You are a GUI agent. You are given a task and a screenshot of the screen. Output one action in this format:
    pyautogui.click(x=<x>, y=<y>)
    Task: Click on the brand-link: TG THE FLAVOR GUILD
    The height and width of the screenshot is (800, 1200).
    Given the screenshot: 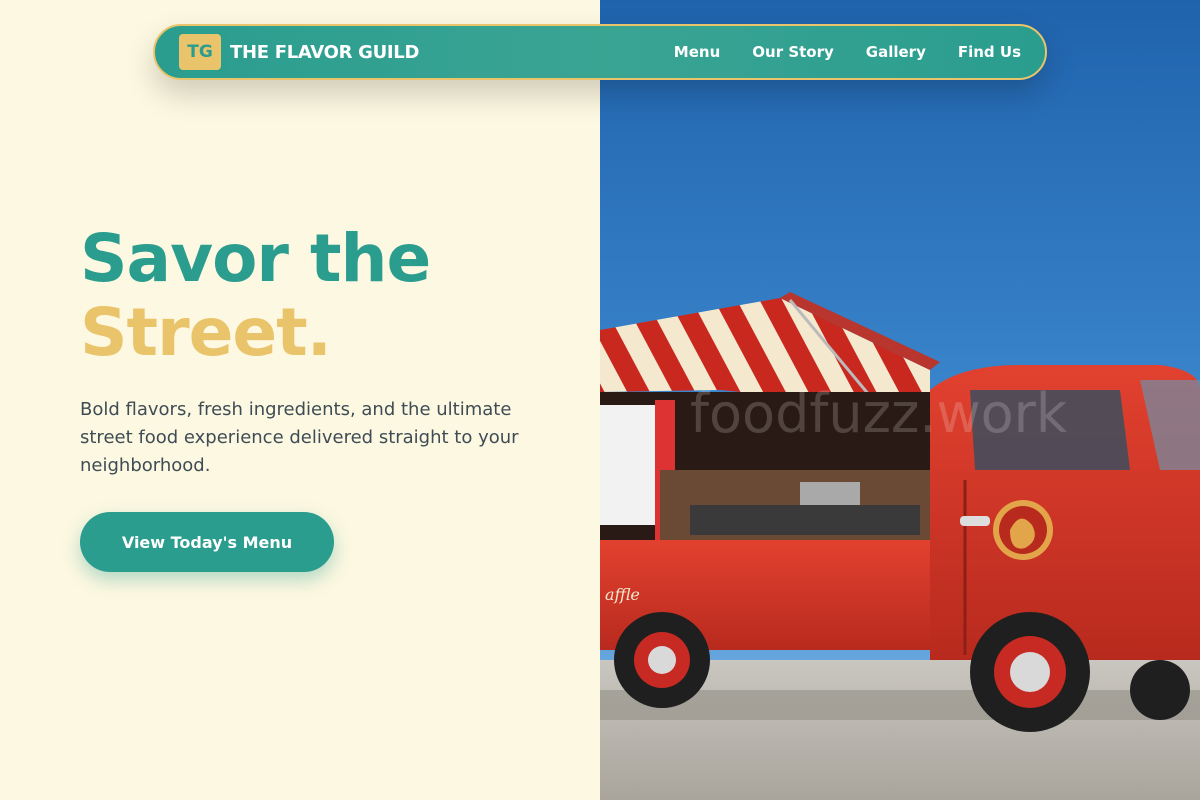 What is the action you would take?
    pyautogui.click(x=299, y=52)
    